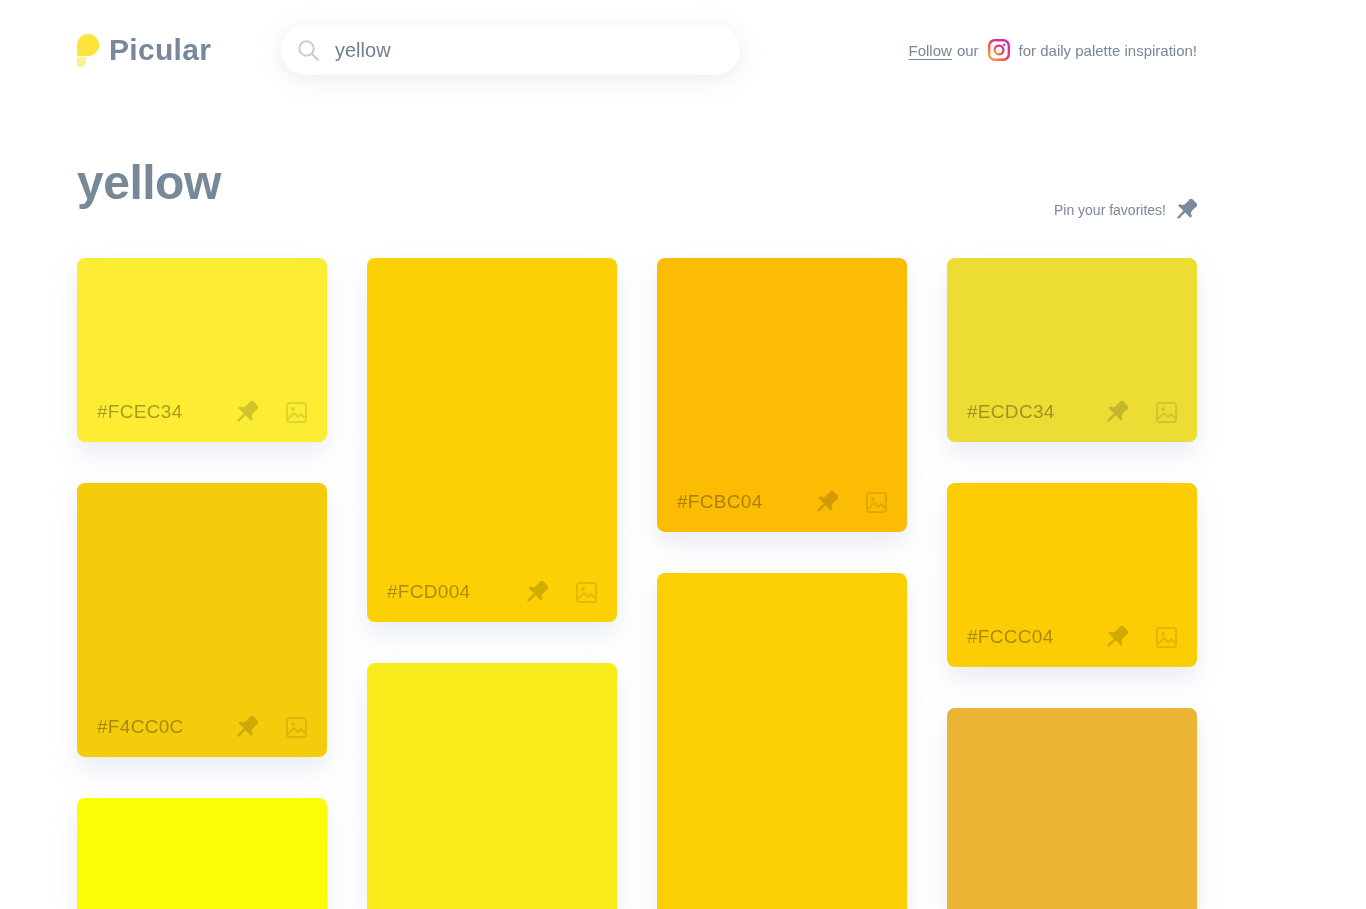 This screenshot has height=909, width=1366. I want to click on color-card: #FCD004, so click(492, 440).